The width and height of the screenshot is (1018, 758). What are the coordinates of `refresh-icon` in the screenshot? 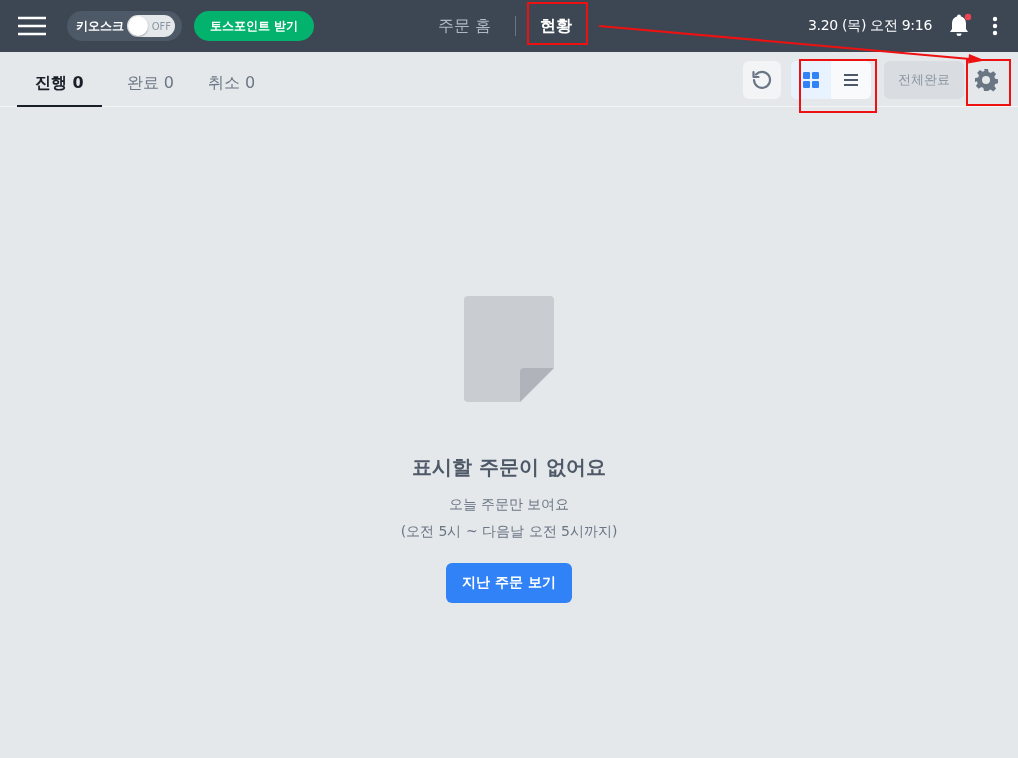 It's located at (762, 80).